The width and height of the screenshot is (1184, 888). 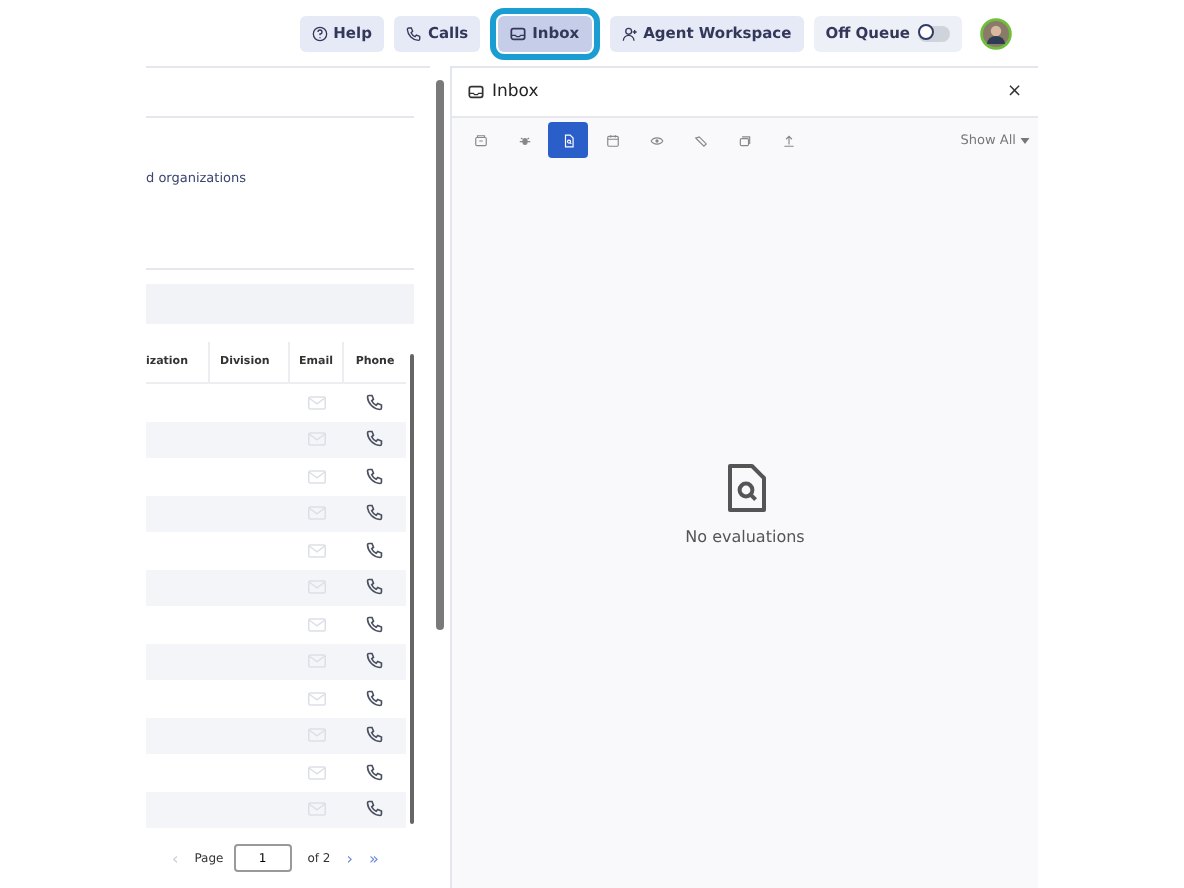 What do you see at coordinates (515, 92) in the screenshot?
I see `panel-title: Inbox` at bounding box center [515, 92].